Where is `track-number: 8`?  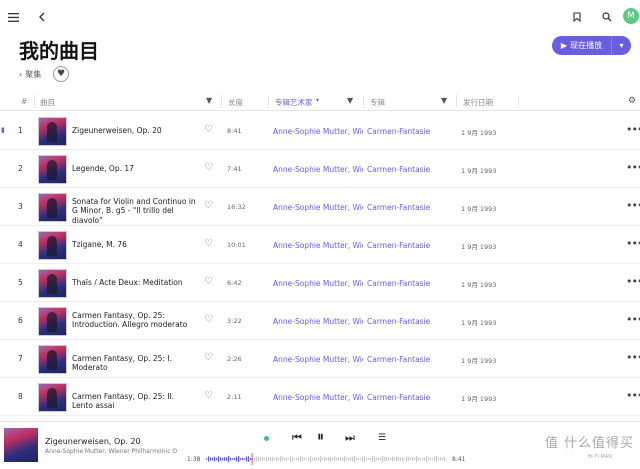 track-number: 8 is located at coordinates (20, 396).